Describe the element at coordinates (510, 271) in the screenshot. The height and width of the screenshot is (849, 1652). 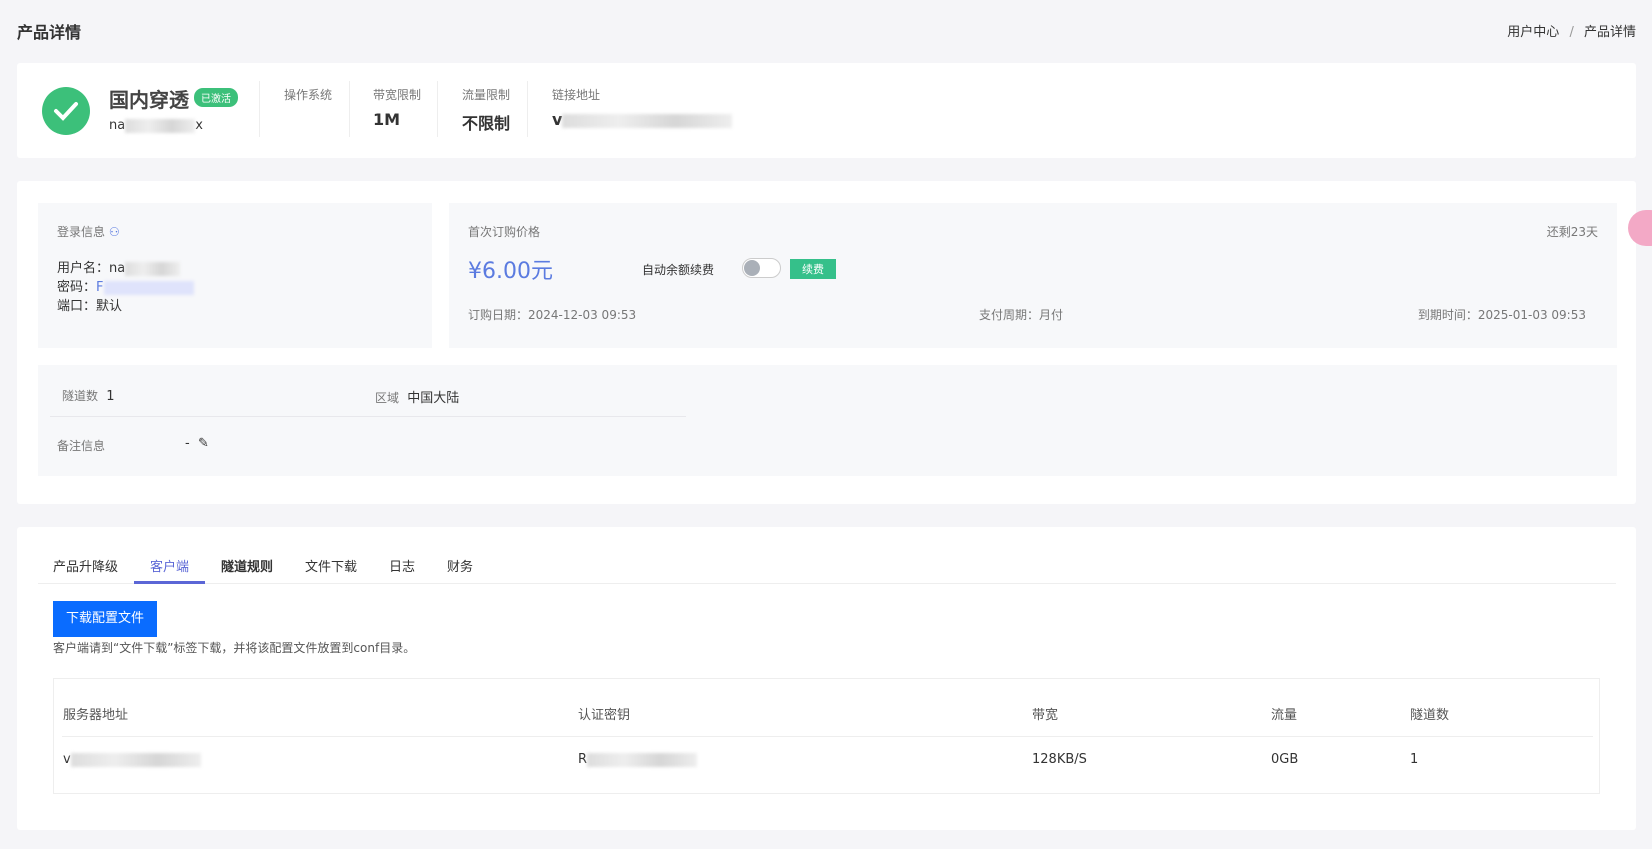
I see `price-amount: ¥6.00元` at that location.